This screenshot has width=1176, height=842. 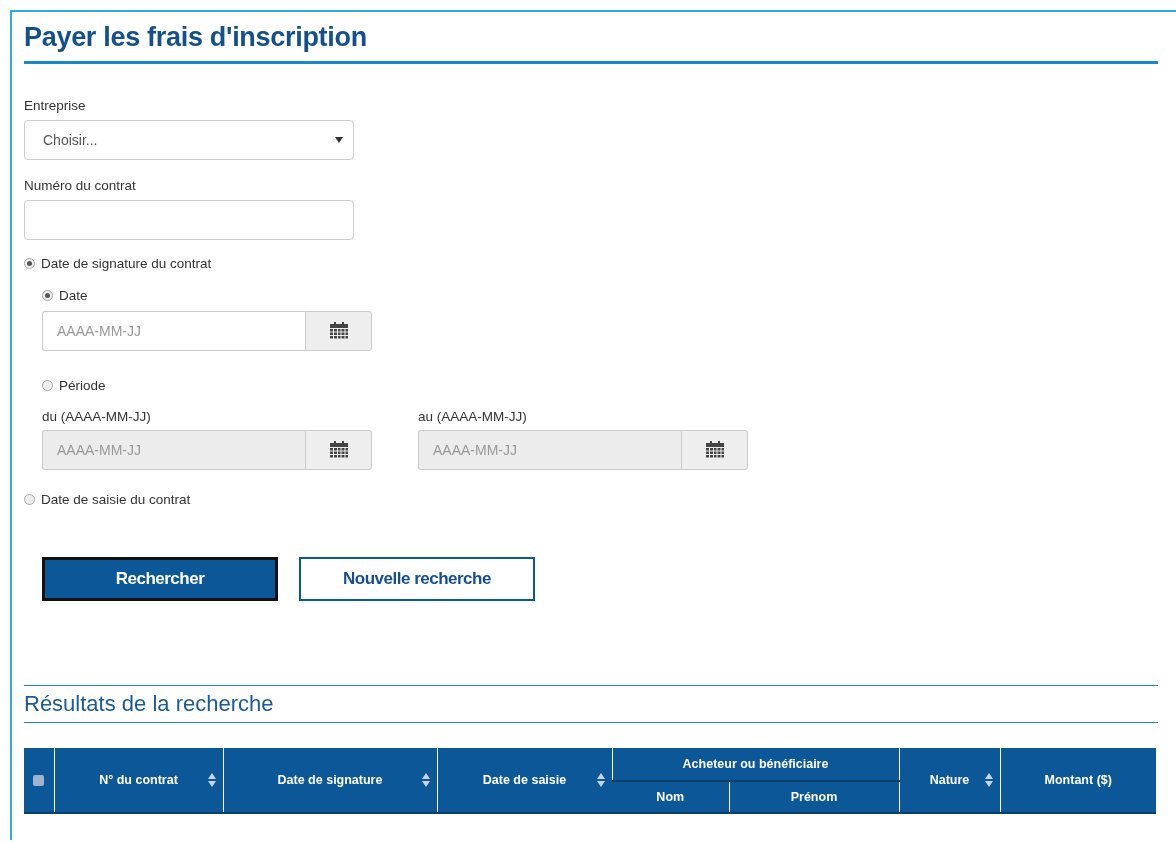 I want to click on field-label: Entreprise, so click(x=55, y=105).